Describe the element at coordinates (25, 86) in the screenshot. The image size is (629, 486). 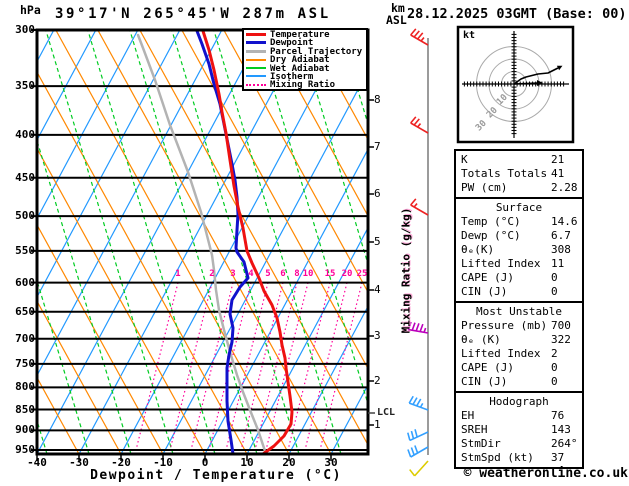
I see `pressure-tick-label: 350` at that location.